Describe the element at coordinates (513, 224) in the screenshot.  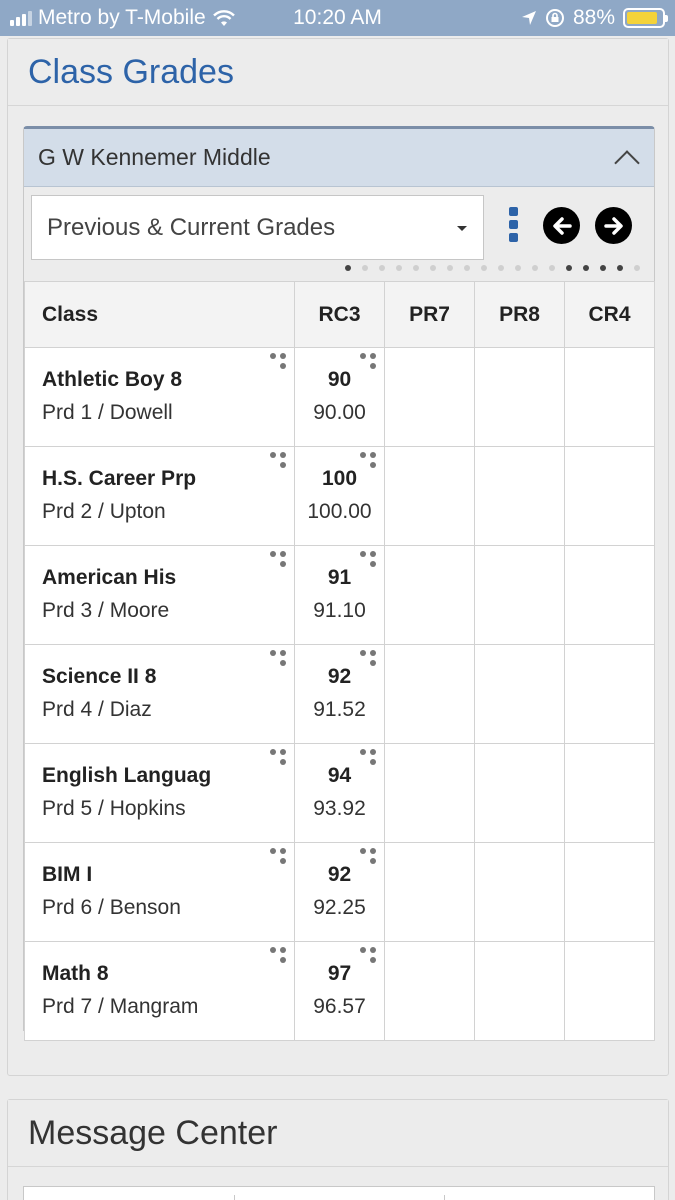
I see `more-options-icon` at that location.